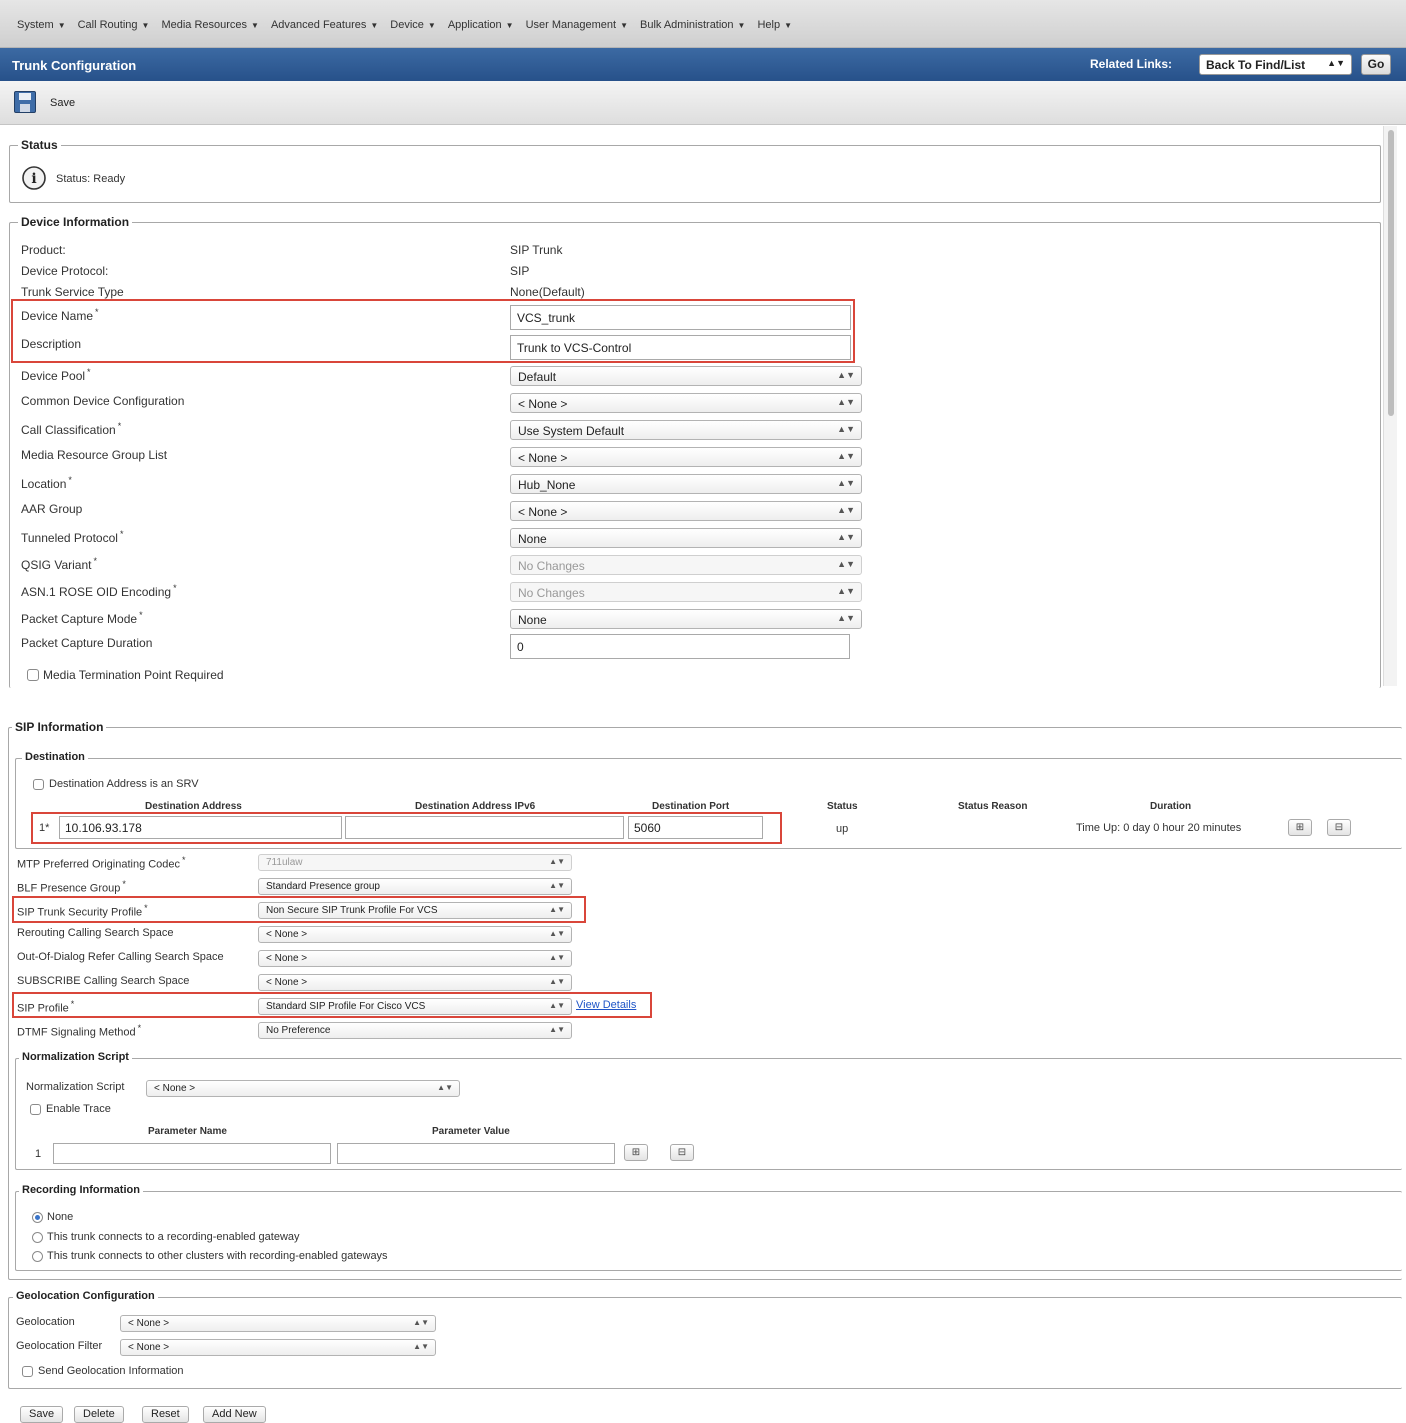  I want to click on menu-system: System ▼, so click(41, 25).